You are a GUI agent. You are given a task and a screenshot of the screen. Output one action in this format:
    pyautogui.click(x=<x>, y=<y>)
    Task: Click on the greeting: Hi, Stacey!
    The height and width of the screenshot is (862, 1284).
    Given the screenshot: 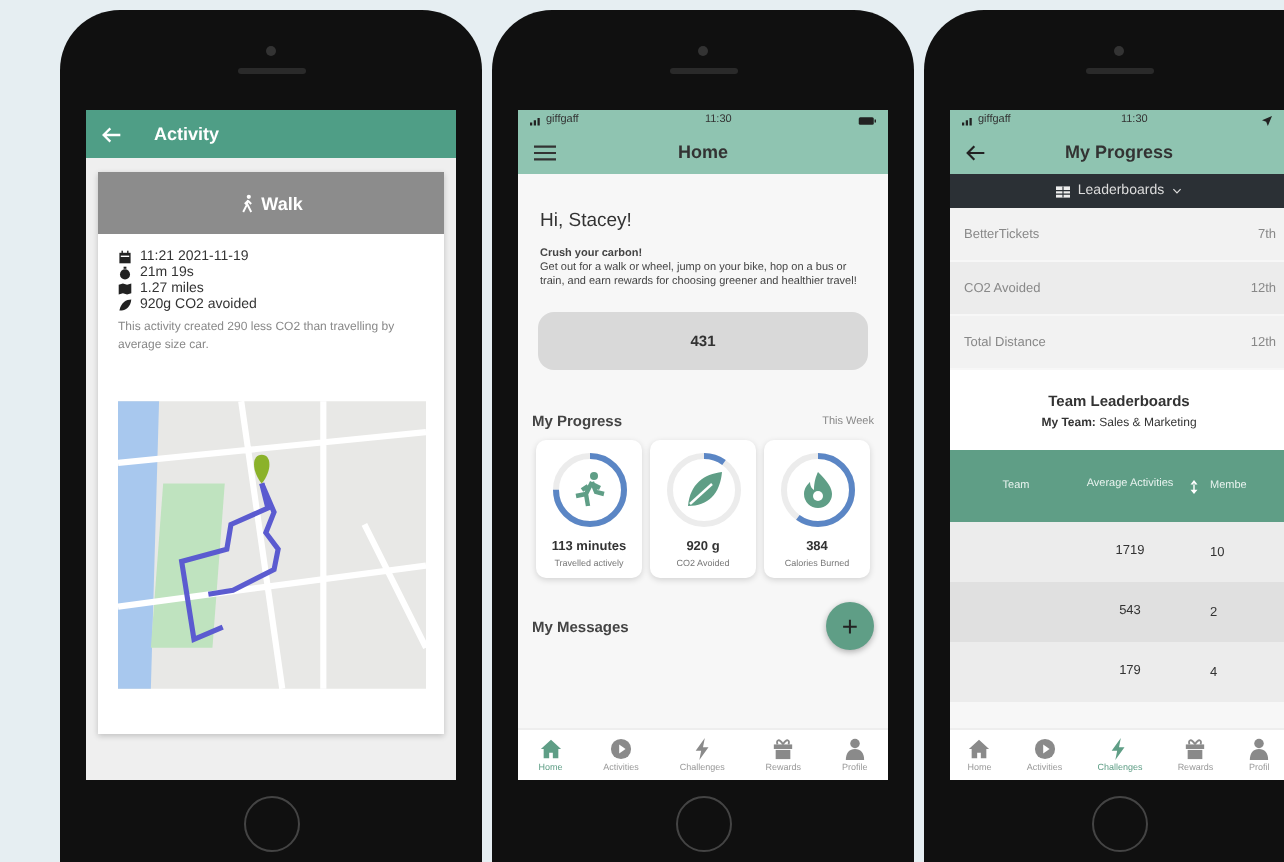 What is the action you would take?
    pyautogui.click(x=587, y=221)
    